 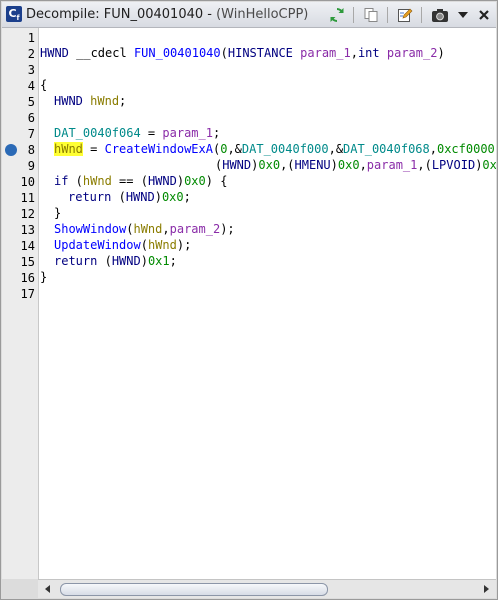 I want to click on scroll-left-button, so click(x=48, y=589).